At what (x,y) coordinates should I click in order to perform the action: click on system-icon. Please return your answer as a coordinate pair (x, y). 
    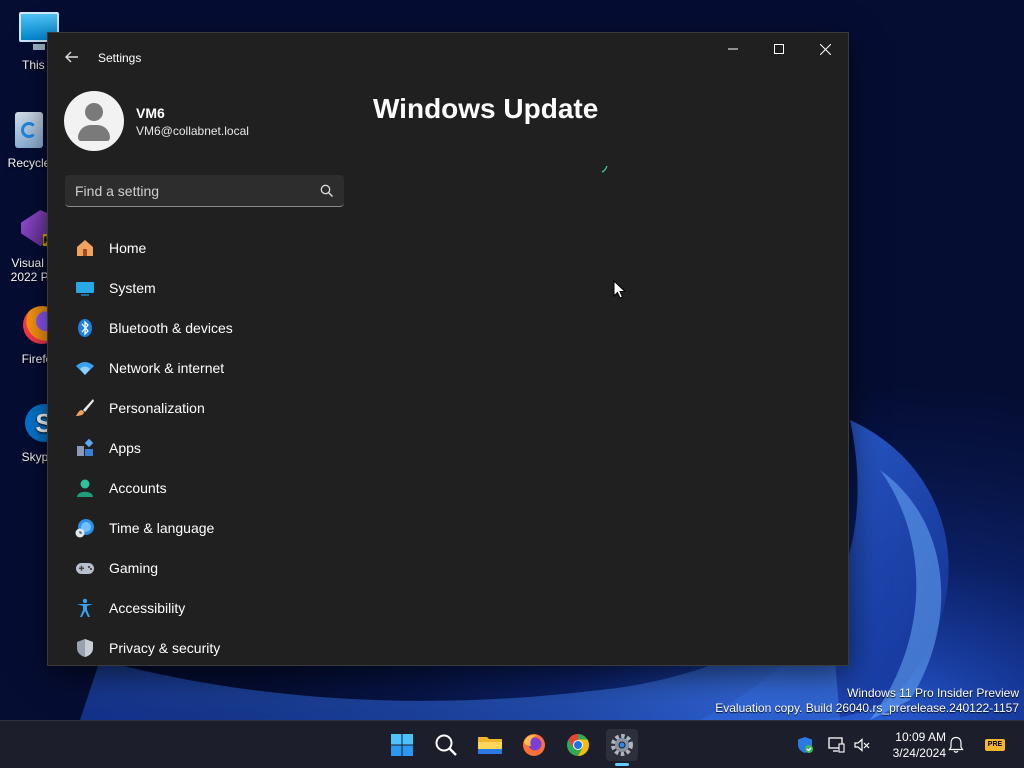
    Looking at the image, I should click on (85, 288).